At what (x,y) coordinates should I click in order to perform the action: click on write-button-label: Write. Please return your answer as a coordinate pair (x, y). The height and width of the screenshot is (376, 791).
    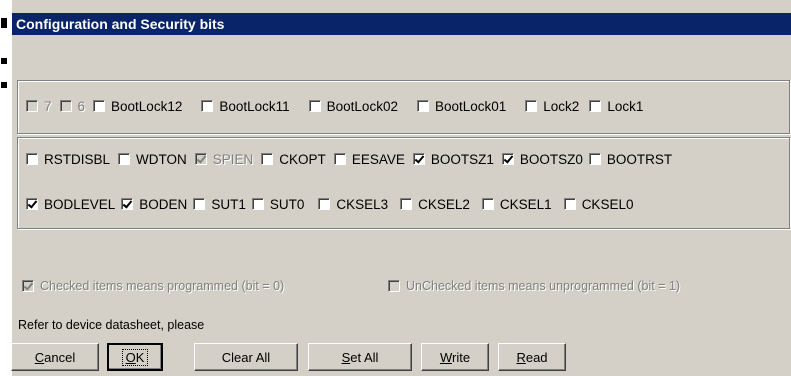
    Looking at the image, I should click on (455, 357).